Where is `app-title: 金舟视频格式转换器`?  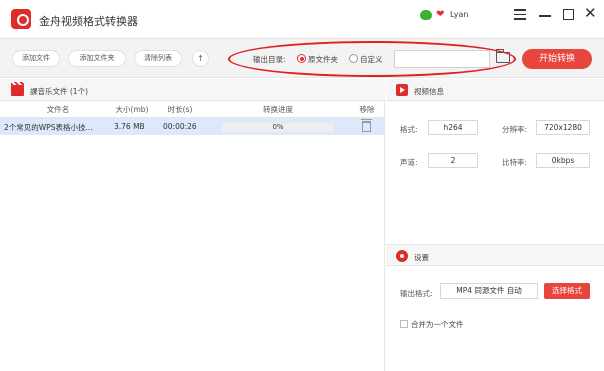
app-title: 金舟视频格式转换器 is located at coordinates (88, 21).